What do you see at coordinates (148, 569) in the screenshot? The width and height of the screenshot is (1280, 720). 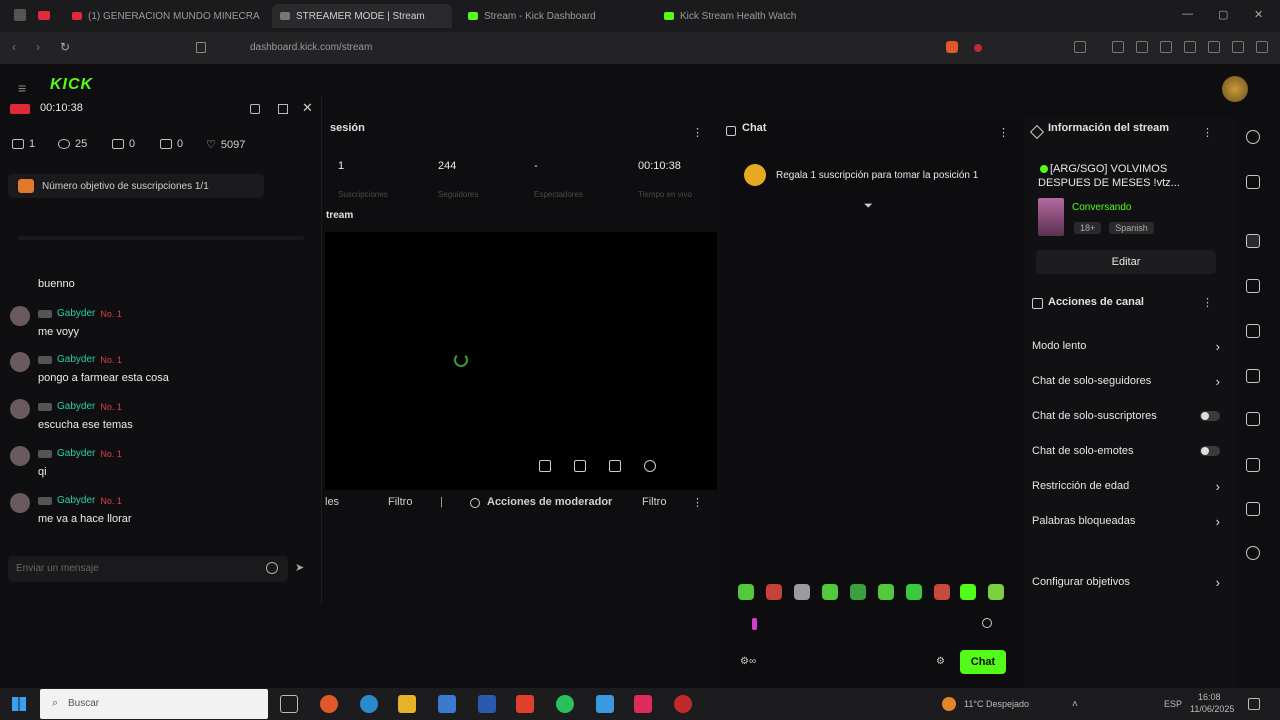 I see `chat-input: Enviar un mensaje` at bounding box center [148, 569].